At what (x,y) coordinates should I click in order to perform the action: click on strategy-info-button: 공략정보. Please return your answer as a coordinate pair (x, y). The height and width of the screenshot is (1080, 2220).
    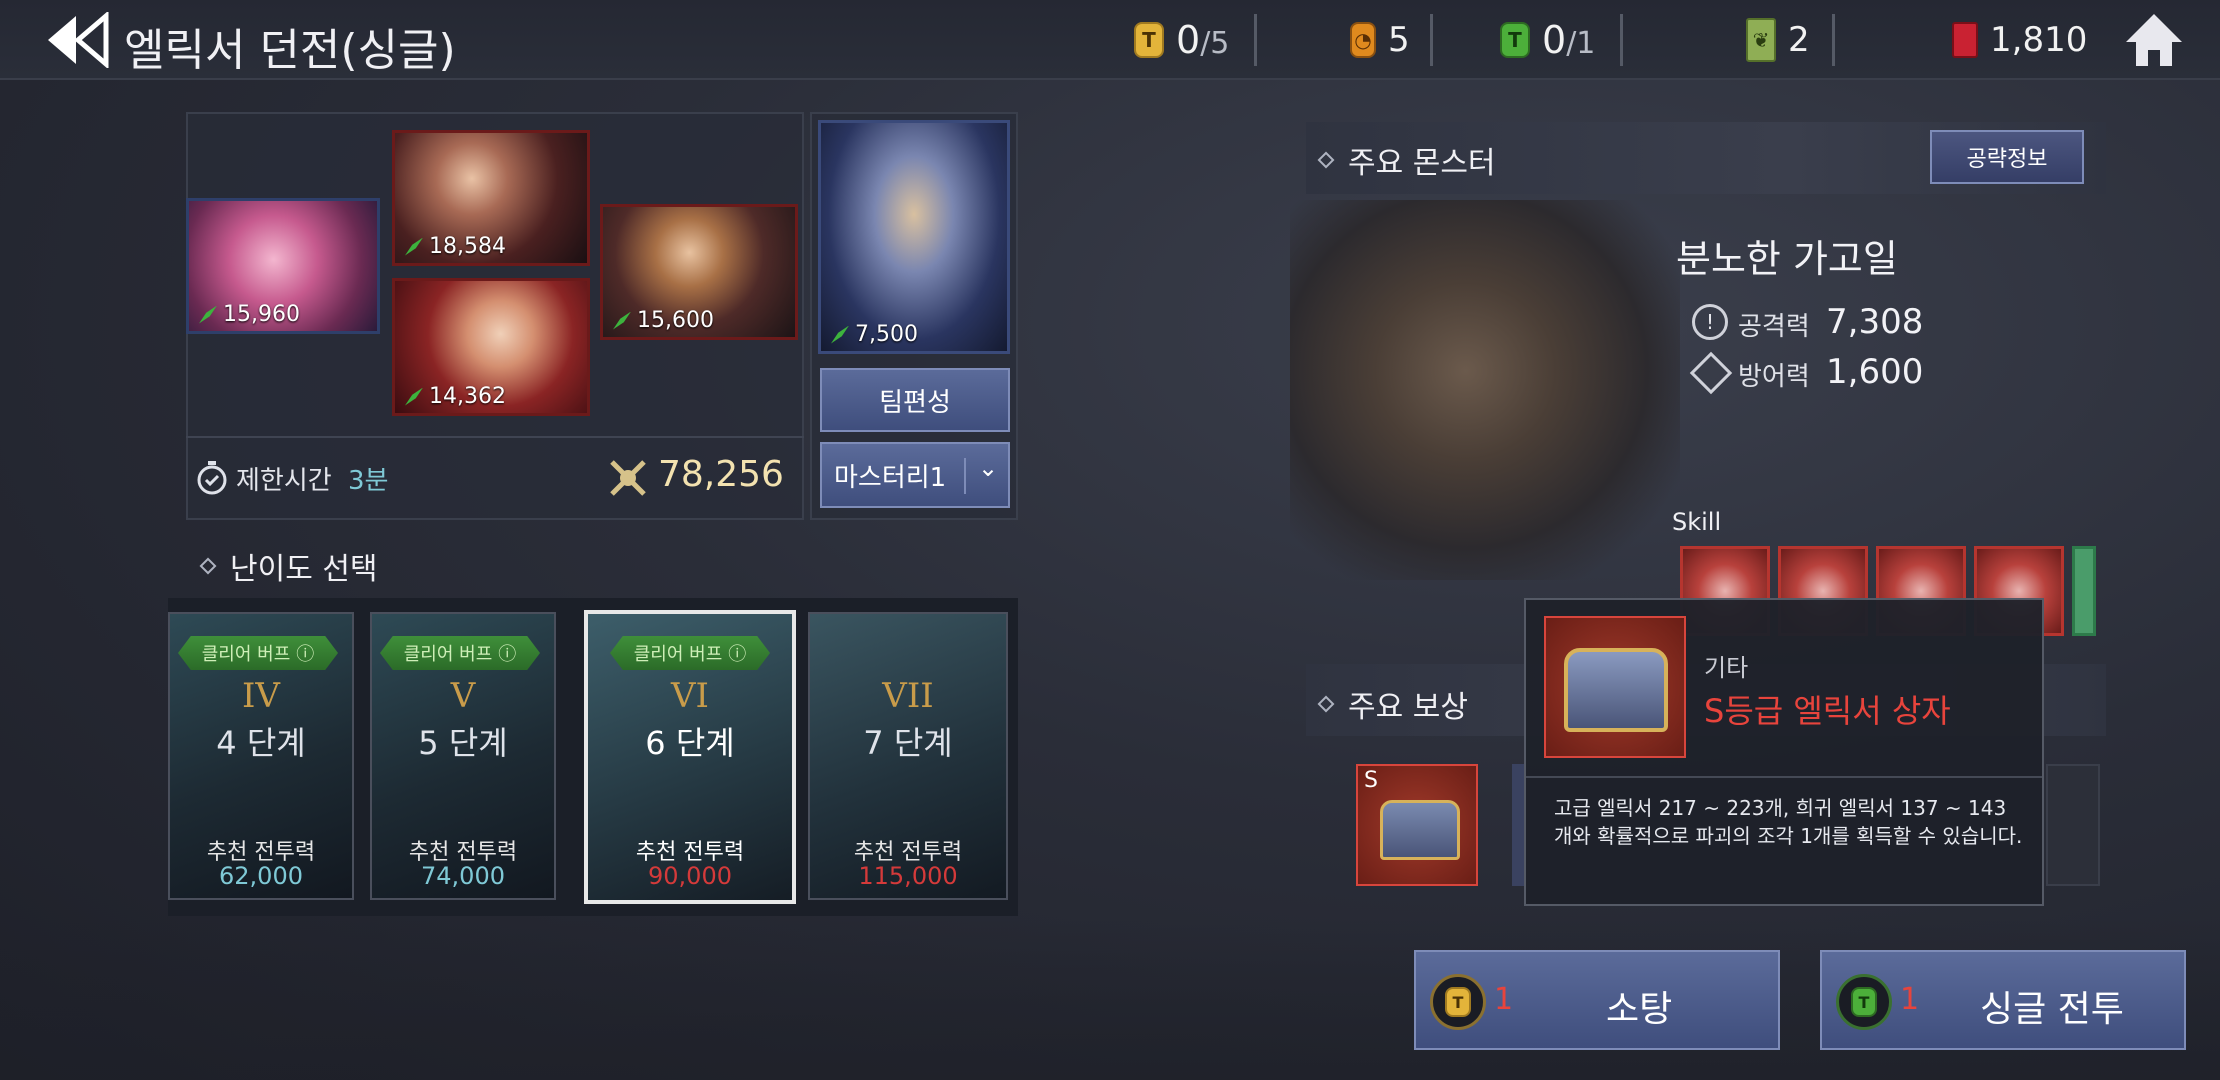
    Looking at the image, I should click on (2007, 157).